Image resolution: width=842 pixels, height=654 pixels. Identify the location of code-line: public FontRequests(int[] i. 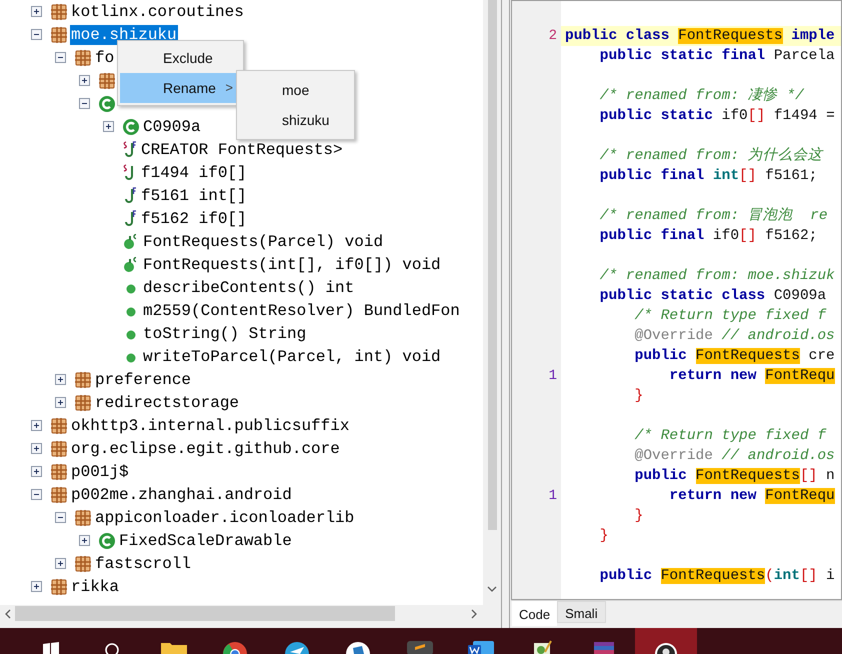
(716, 576).